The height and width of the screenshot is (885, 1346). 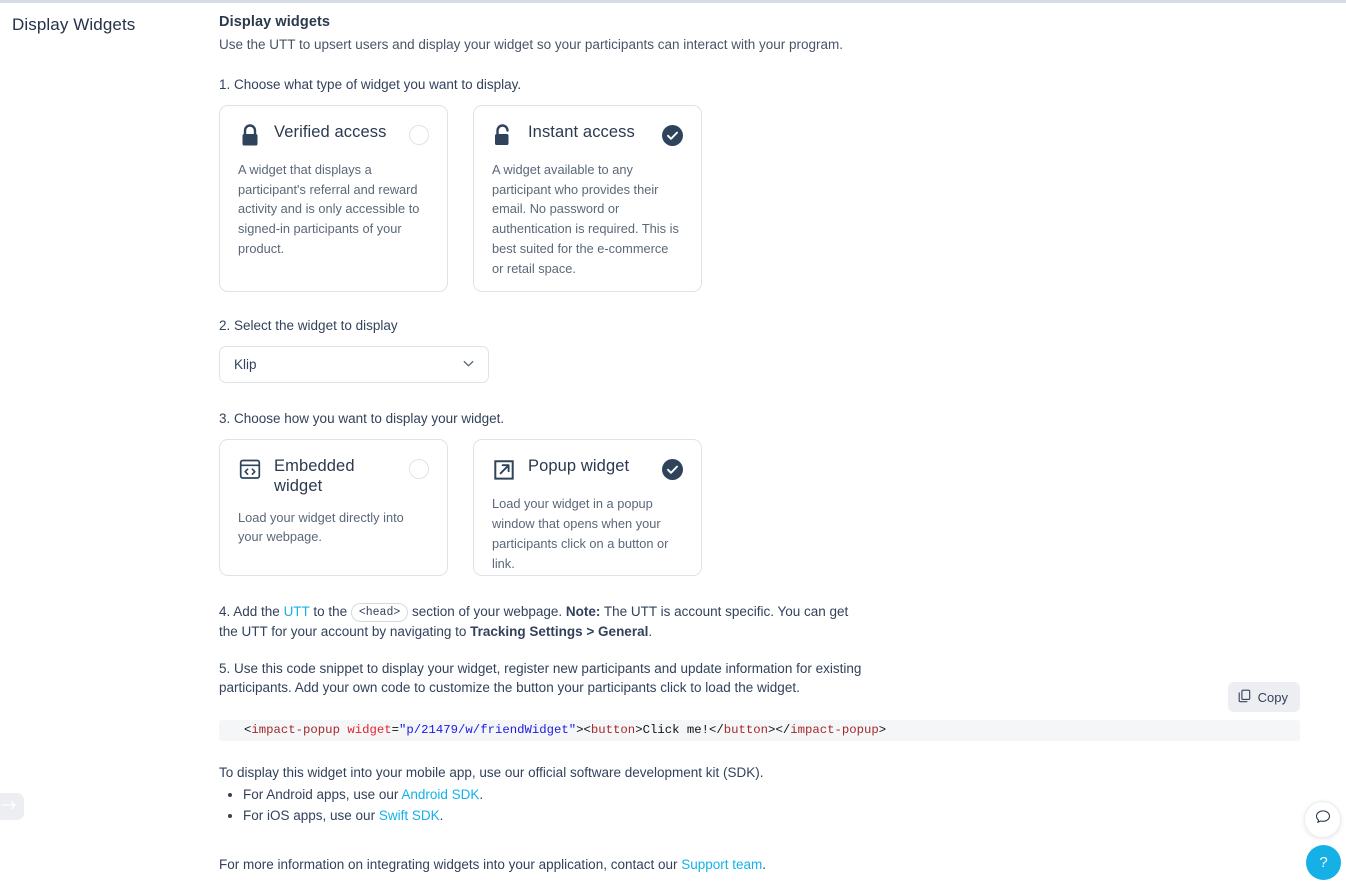 I want to click on step4-suffix: ., so click(x=650, y=632).